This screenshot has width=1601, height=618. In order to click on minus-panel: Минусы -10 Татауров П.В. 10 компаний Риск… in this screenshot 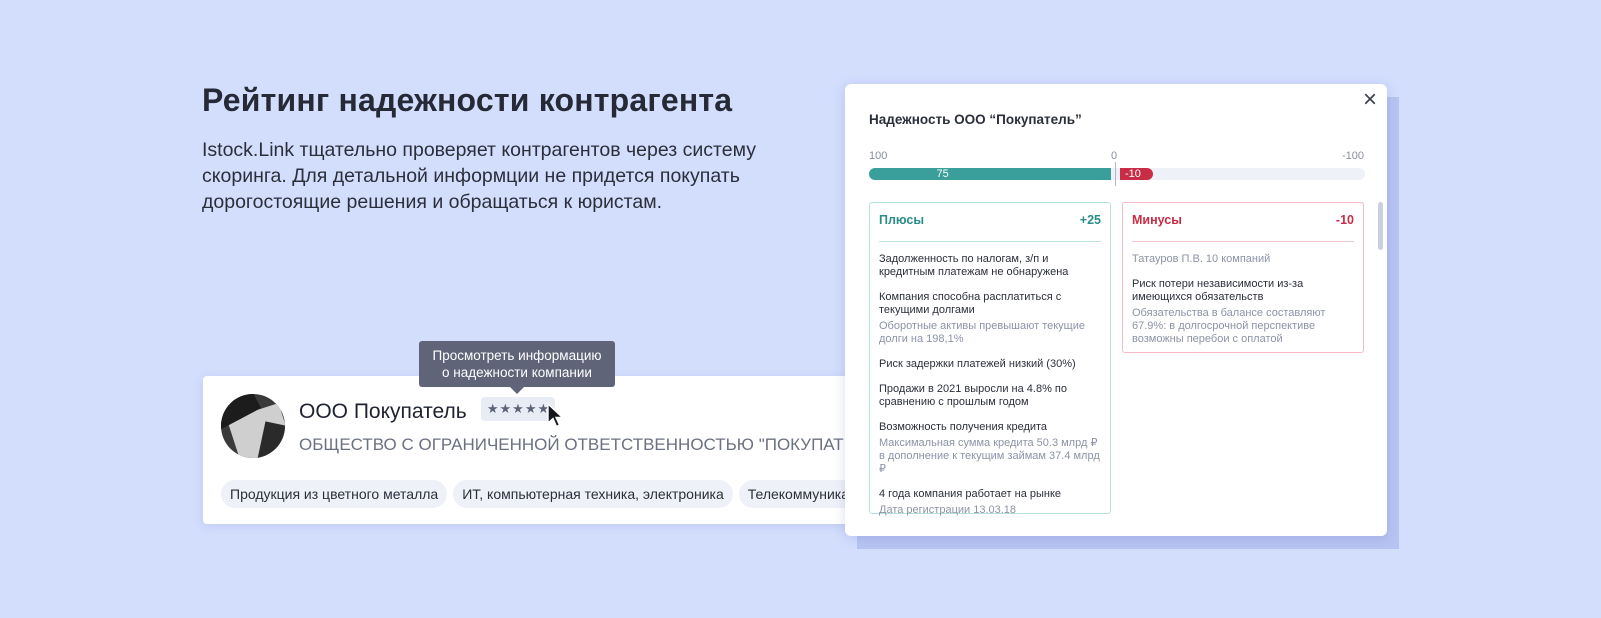, I will do `click(1243, 277)`.